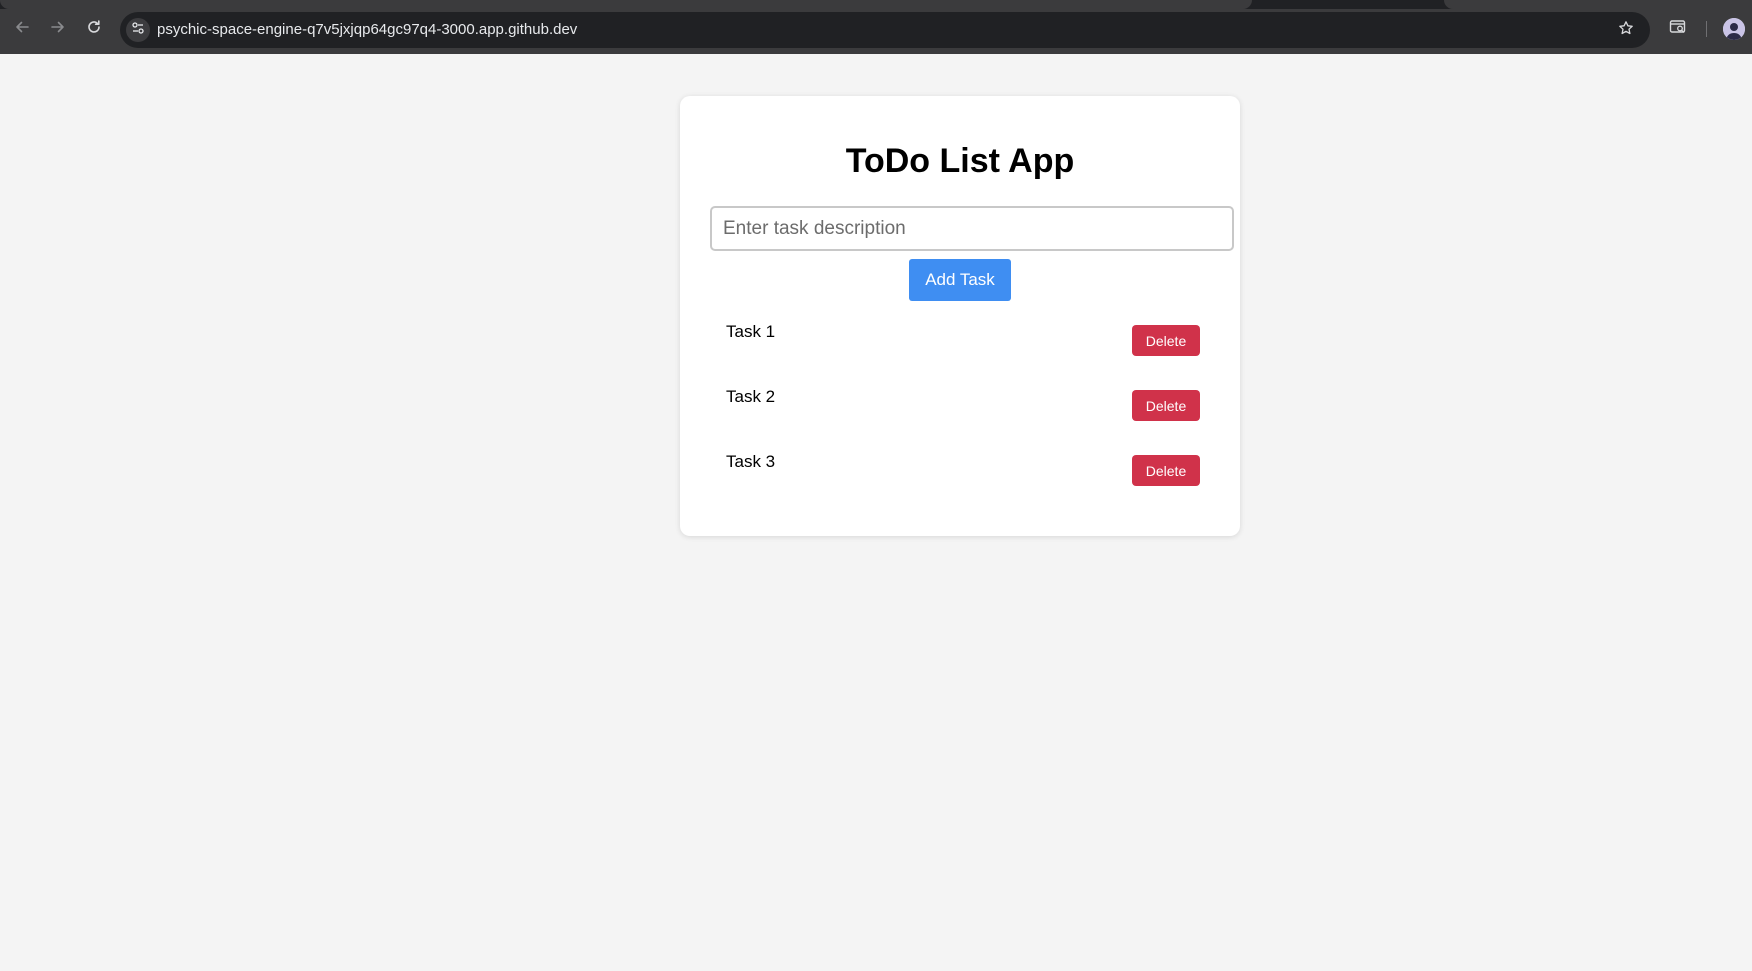  I want to click on avatar, so click(1734, 29).